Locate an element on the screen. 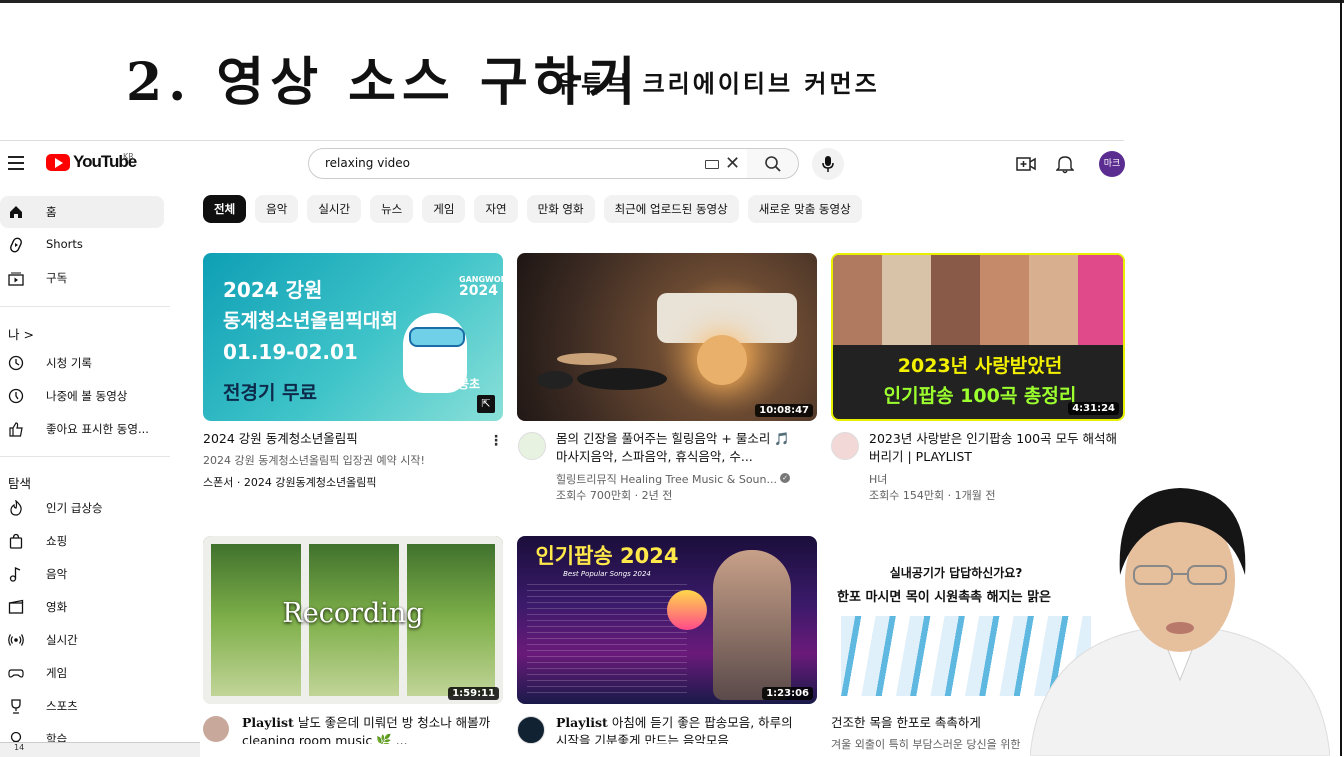 Image resolution: width=1344 pixels, height=757 pixels. region-label: KR is located at coordinates (128, 156).